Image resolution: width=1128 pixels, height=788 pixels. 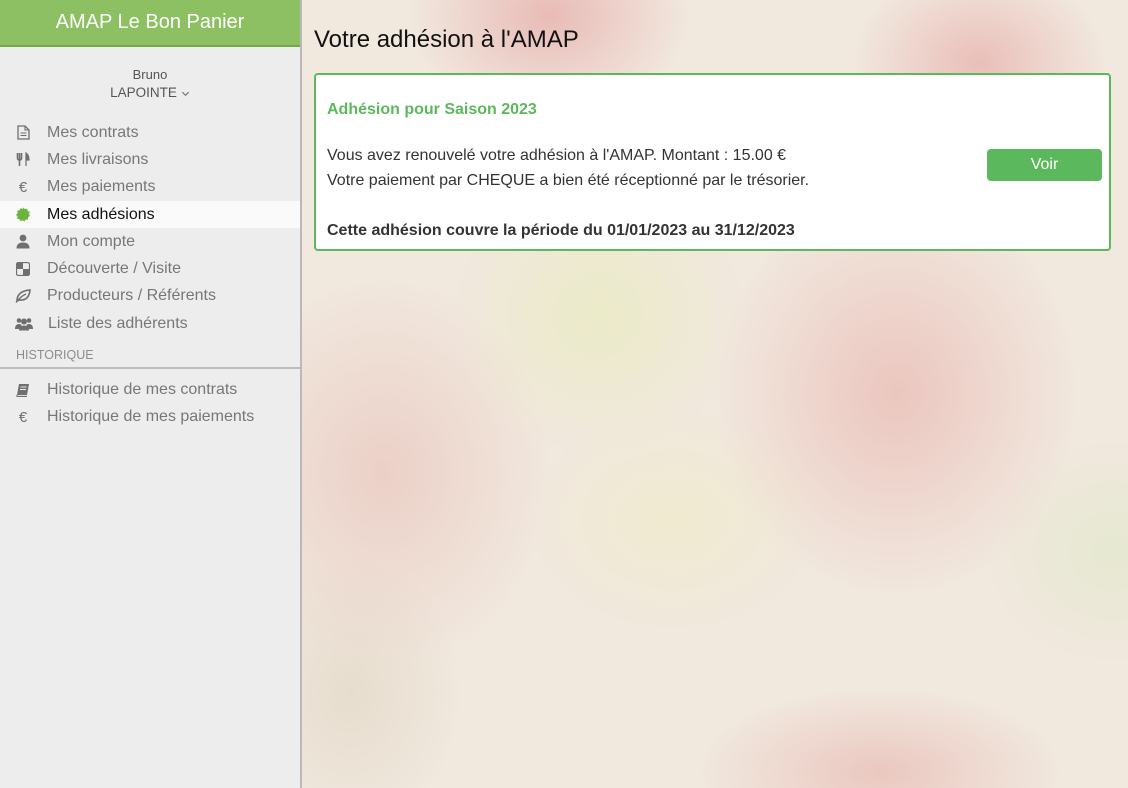 I want to click on sidebar-item-label: Producteurs / Référents, so click(x=131, y=296).